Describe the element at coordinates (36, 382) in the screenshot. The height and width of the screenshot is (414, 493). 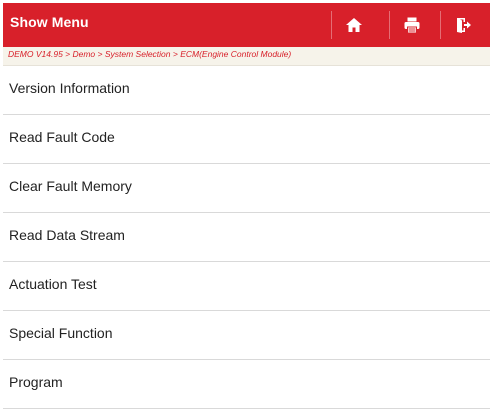
I see `menu-item-label: Program` at that location.